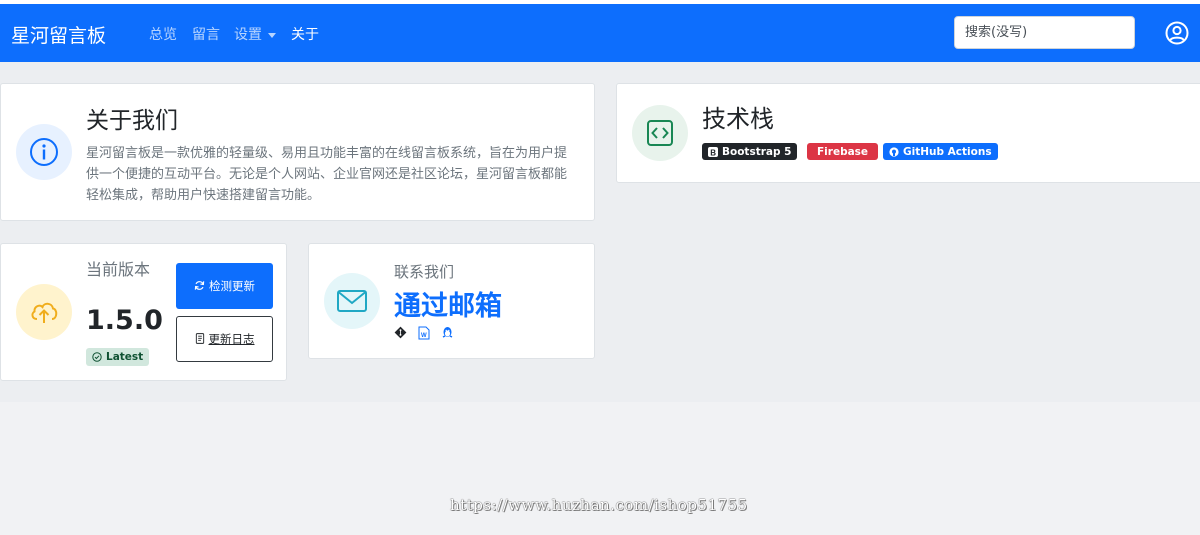 The image size is (1200, 535). What do you see at coordinates (232, 286) in the screenshot?
I see `check-update-label: 检测更新` at bounding box center [232, 286].